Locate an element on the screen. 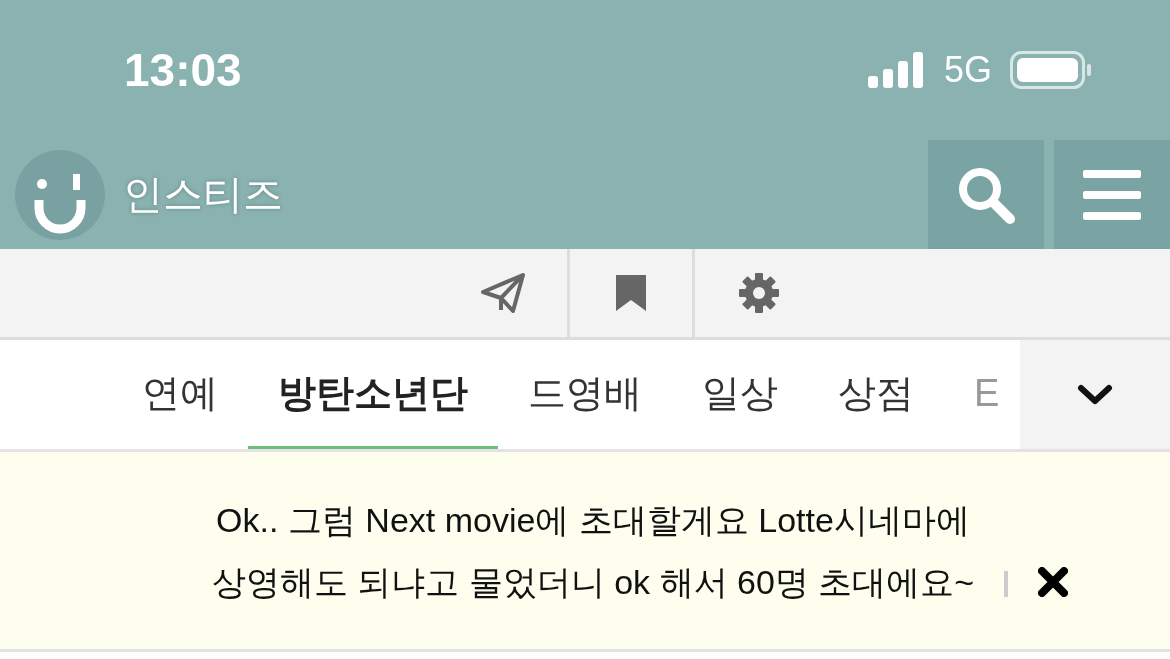  category-tab: 상점 is located at coordinates (876, 394).